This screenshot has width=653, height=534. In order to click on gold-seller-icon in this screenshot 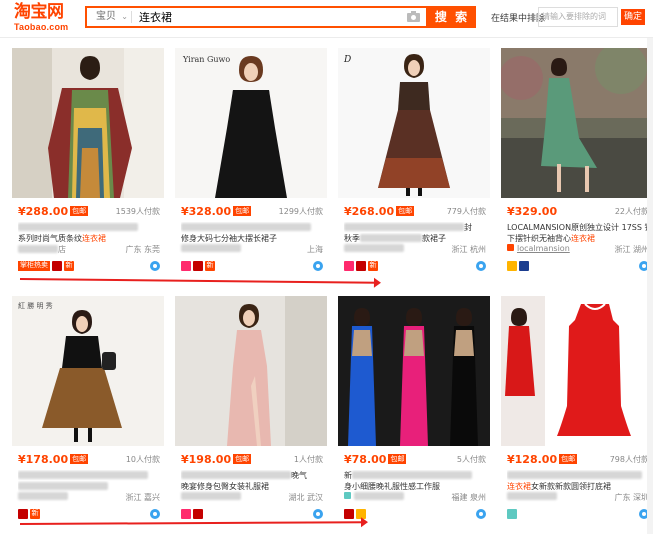, I will do `click(512, 266)`.